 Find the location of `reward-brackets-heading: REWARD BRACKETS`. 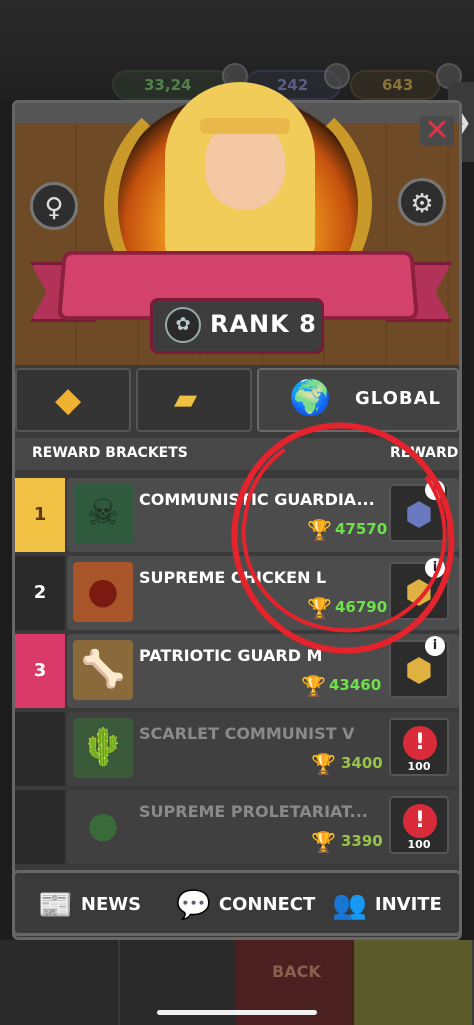

reward-brackets-heading: REWARD BRACKETS is located at coordinates (110, 453).